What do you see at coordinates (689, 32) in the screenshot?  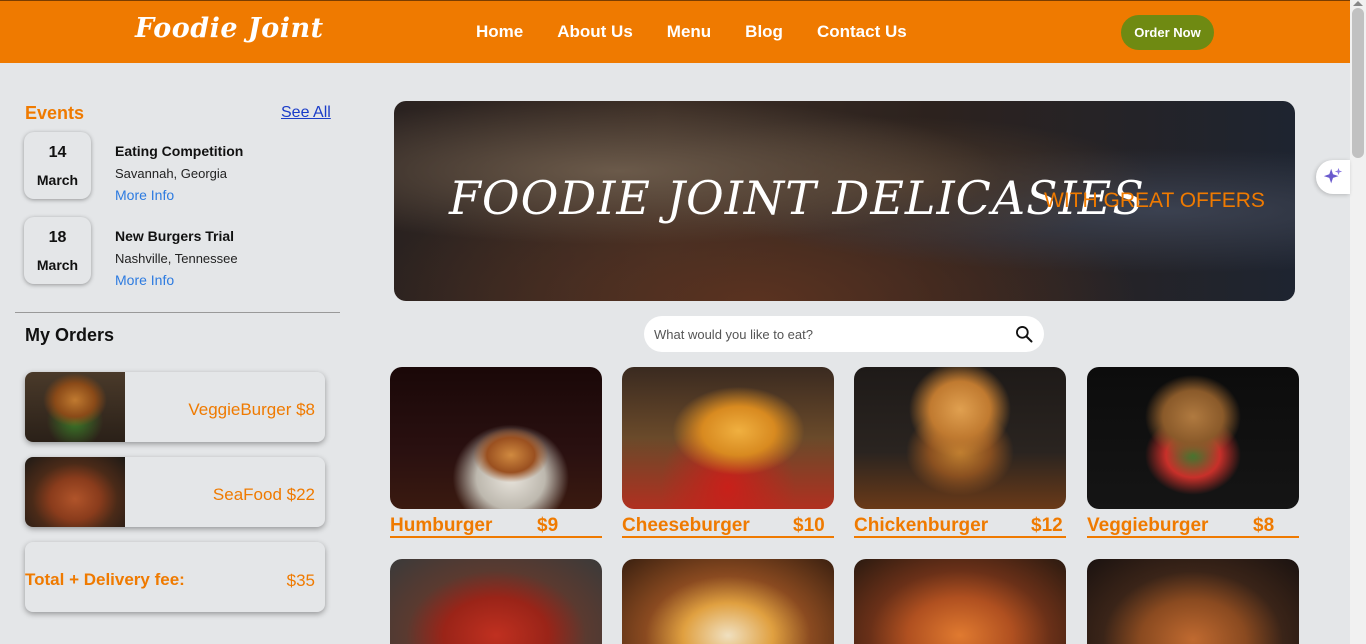 I see `nav-menu: Menu` at bounding box center [689, 32].